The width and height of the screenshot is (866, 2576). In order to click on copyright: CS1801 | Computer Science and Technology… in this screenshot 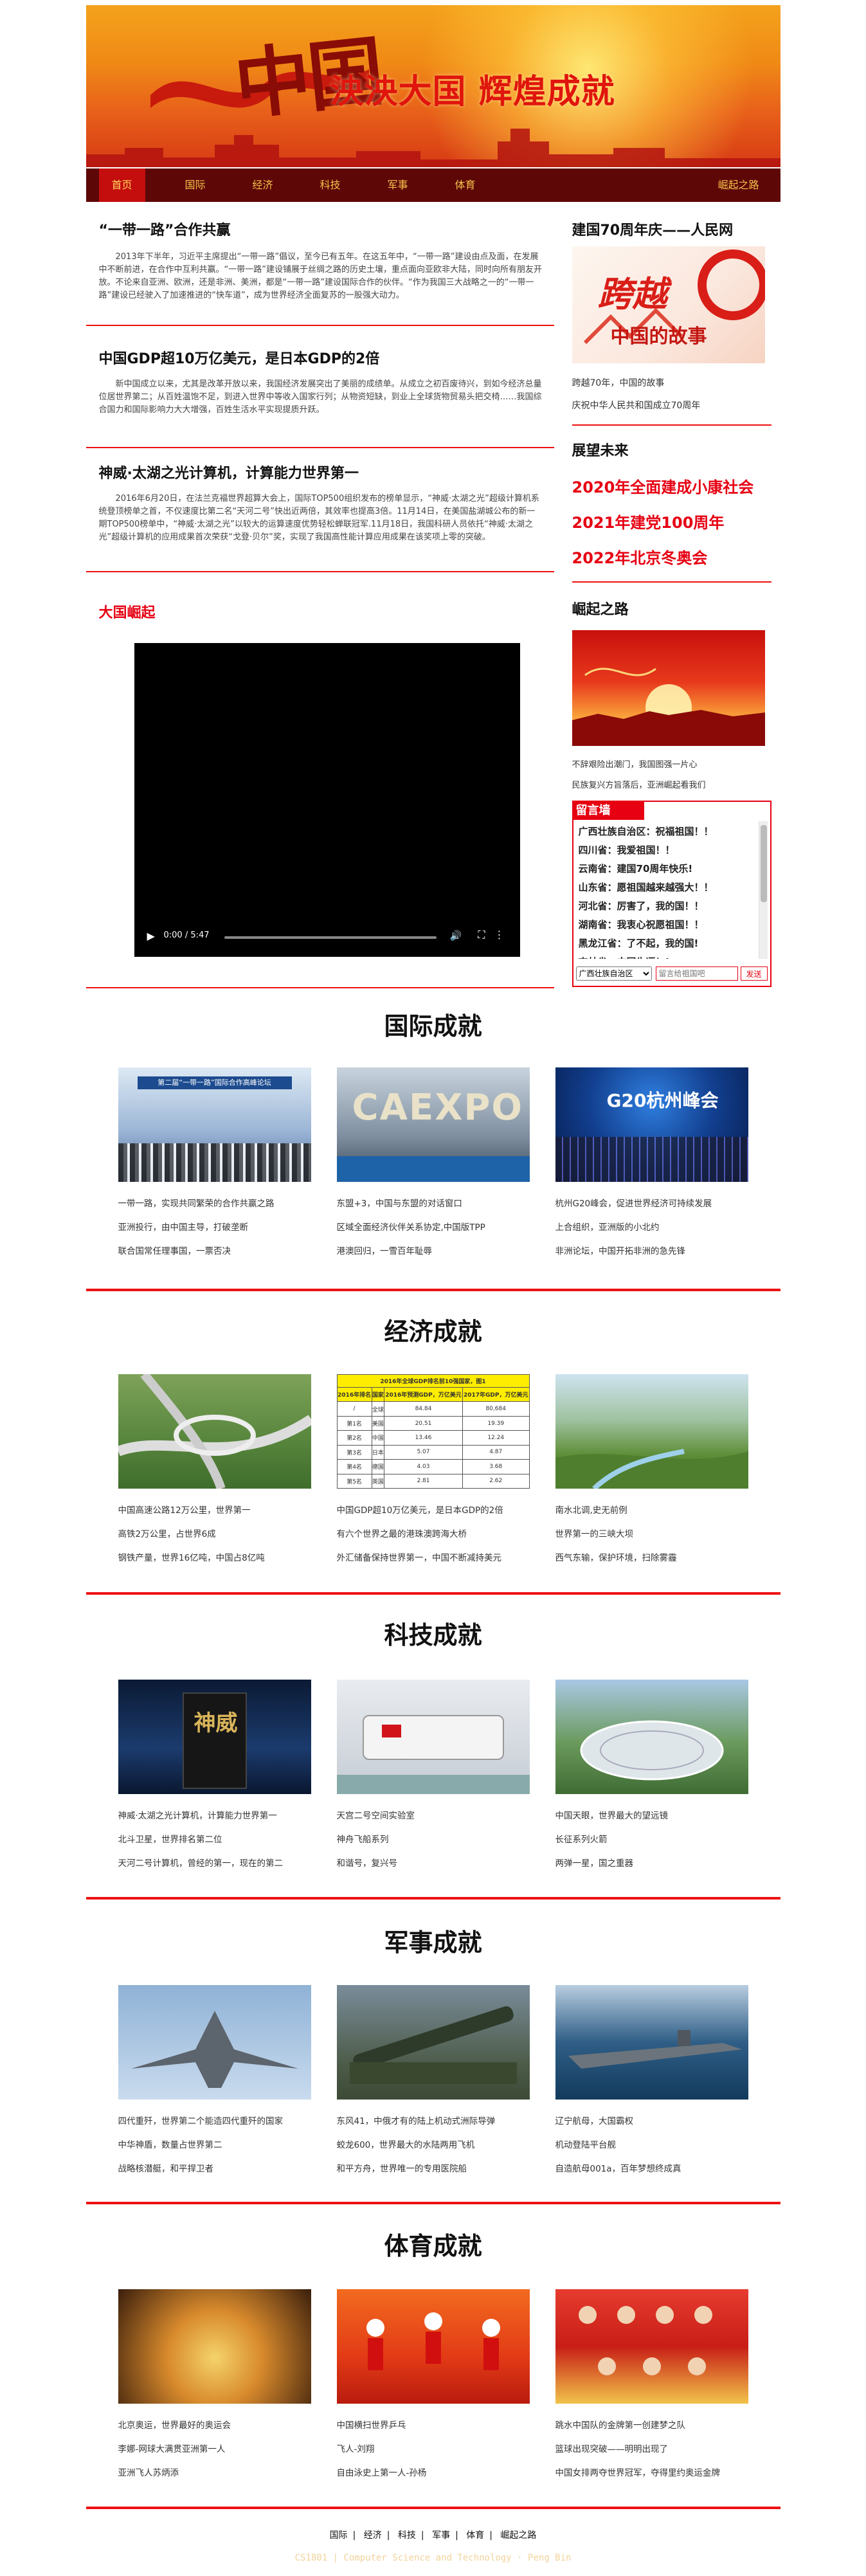, I will do `click(433, 2558)`.